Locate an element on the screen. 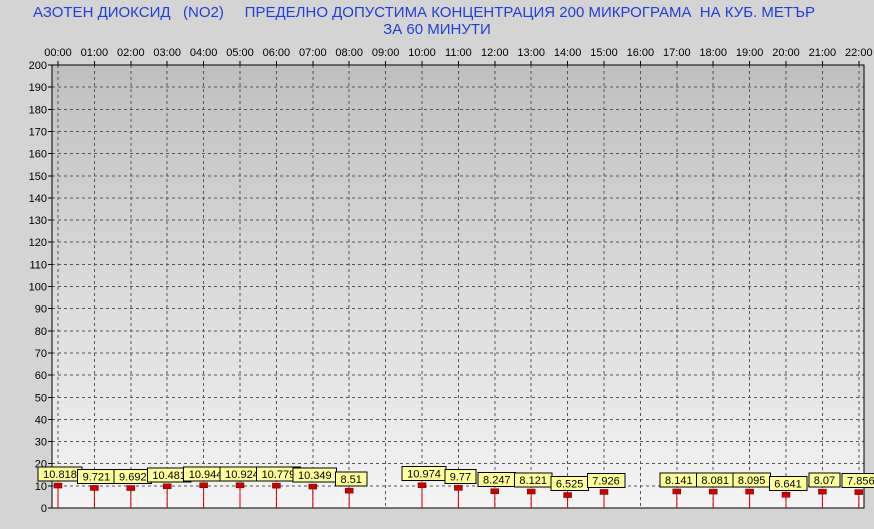 The image size is (874, 529). x-tick-label: 14:00 is located at coordinates (568, 53).